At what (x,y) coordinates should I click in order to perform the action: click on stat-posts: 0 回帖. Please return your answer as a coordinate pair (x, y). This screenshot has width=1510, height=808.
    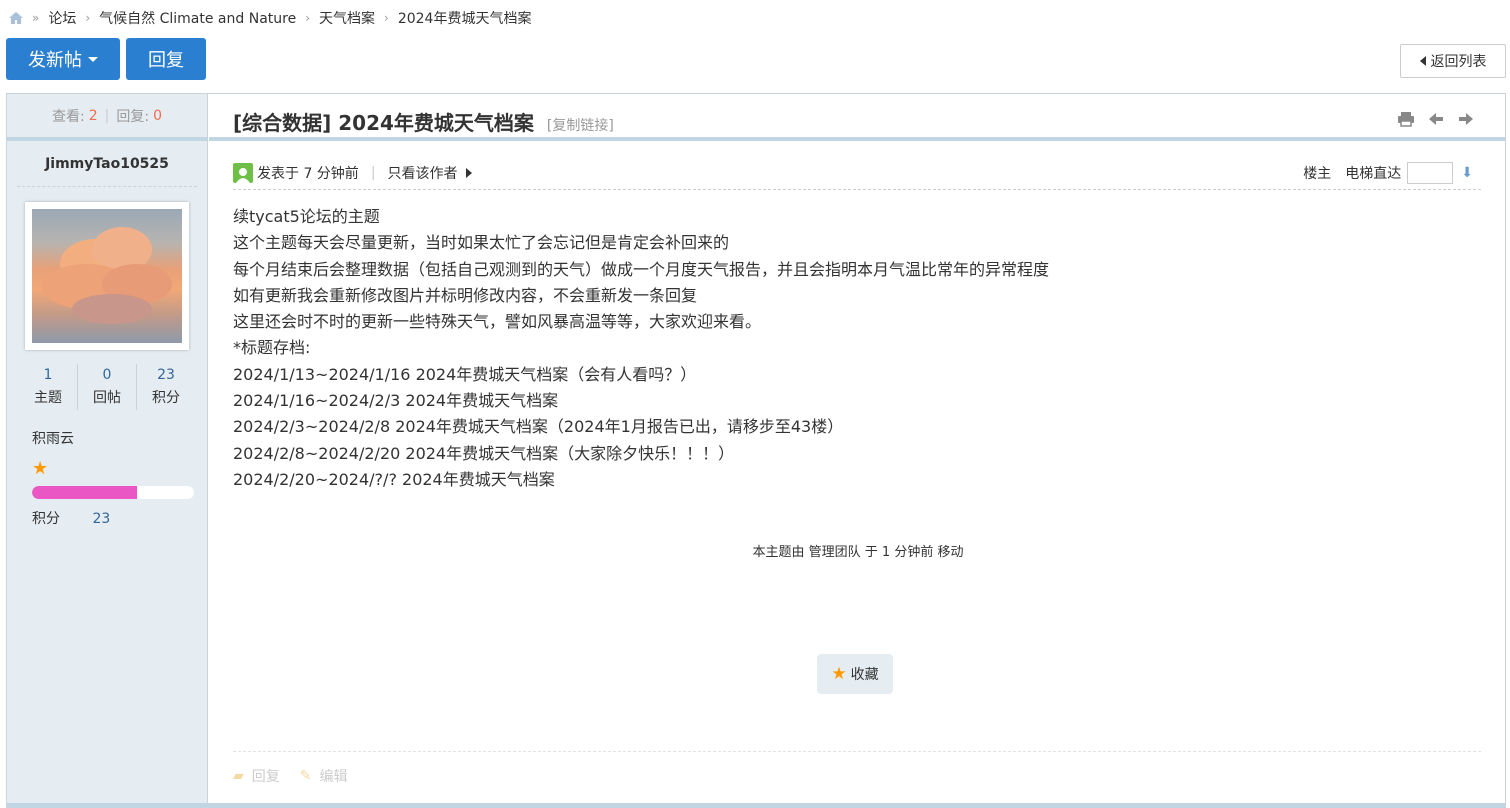
    Looking at the image, I should click on (107, 387).